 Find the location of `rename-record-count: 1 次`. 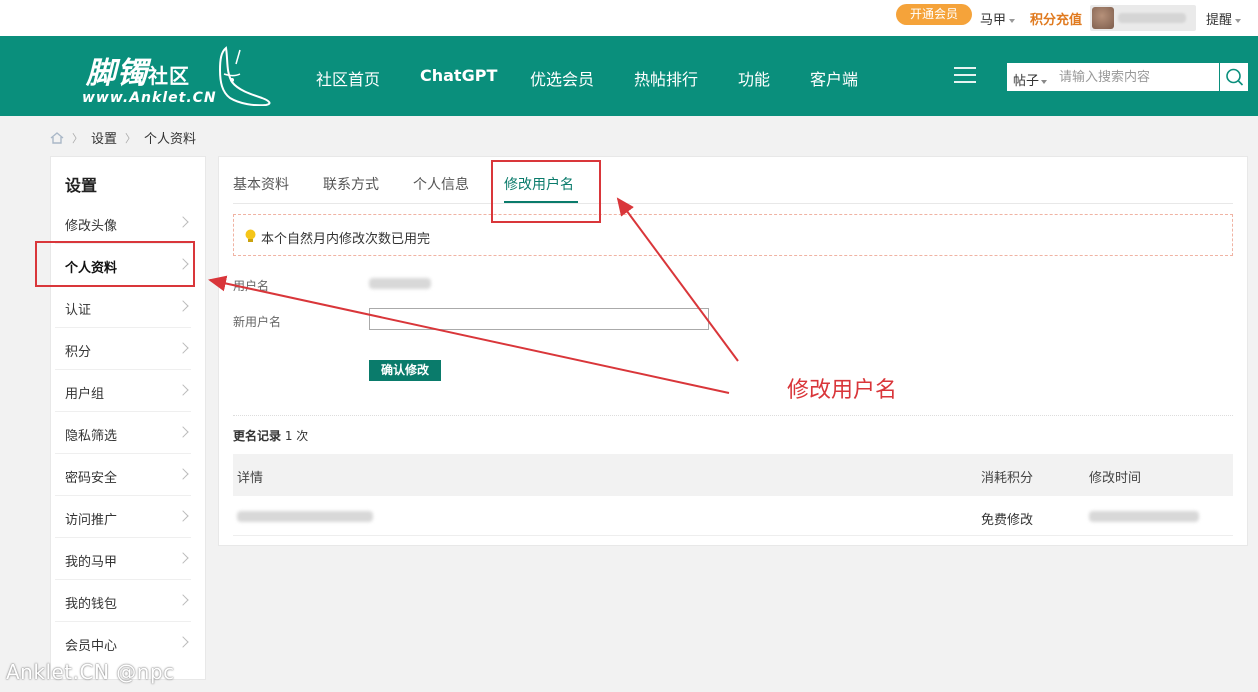

rename-record-count: 1 次 is located at coordinates (296, 436).